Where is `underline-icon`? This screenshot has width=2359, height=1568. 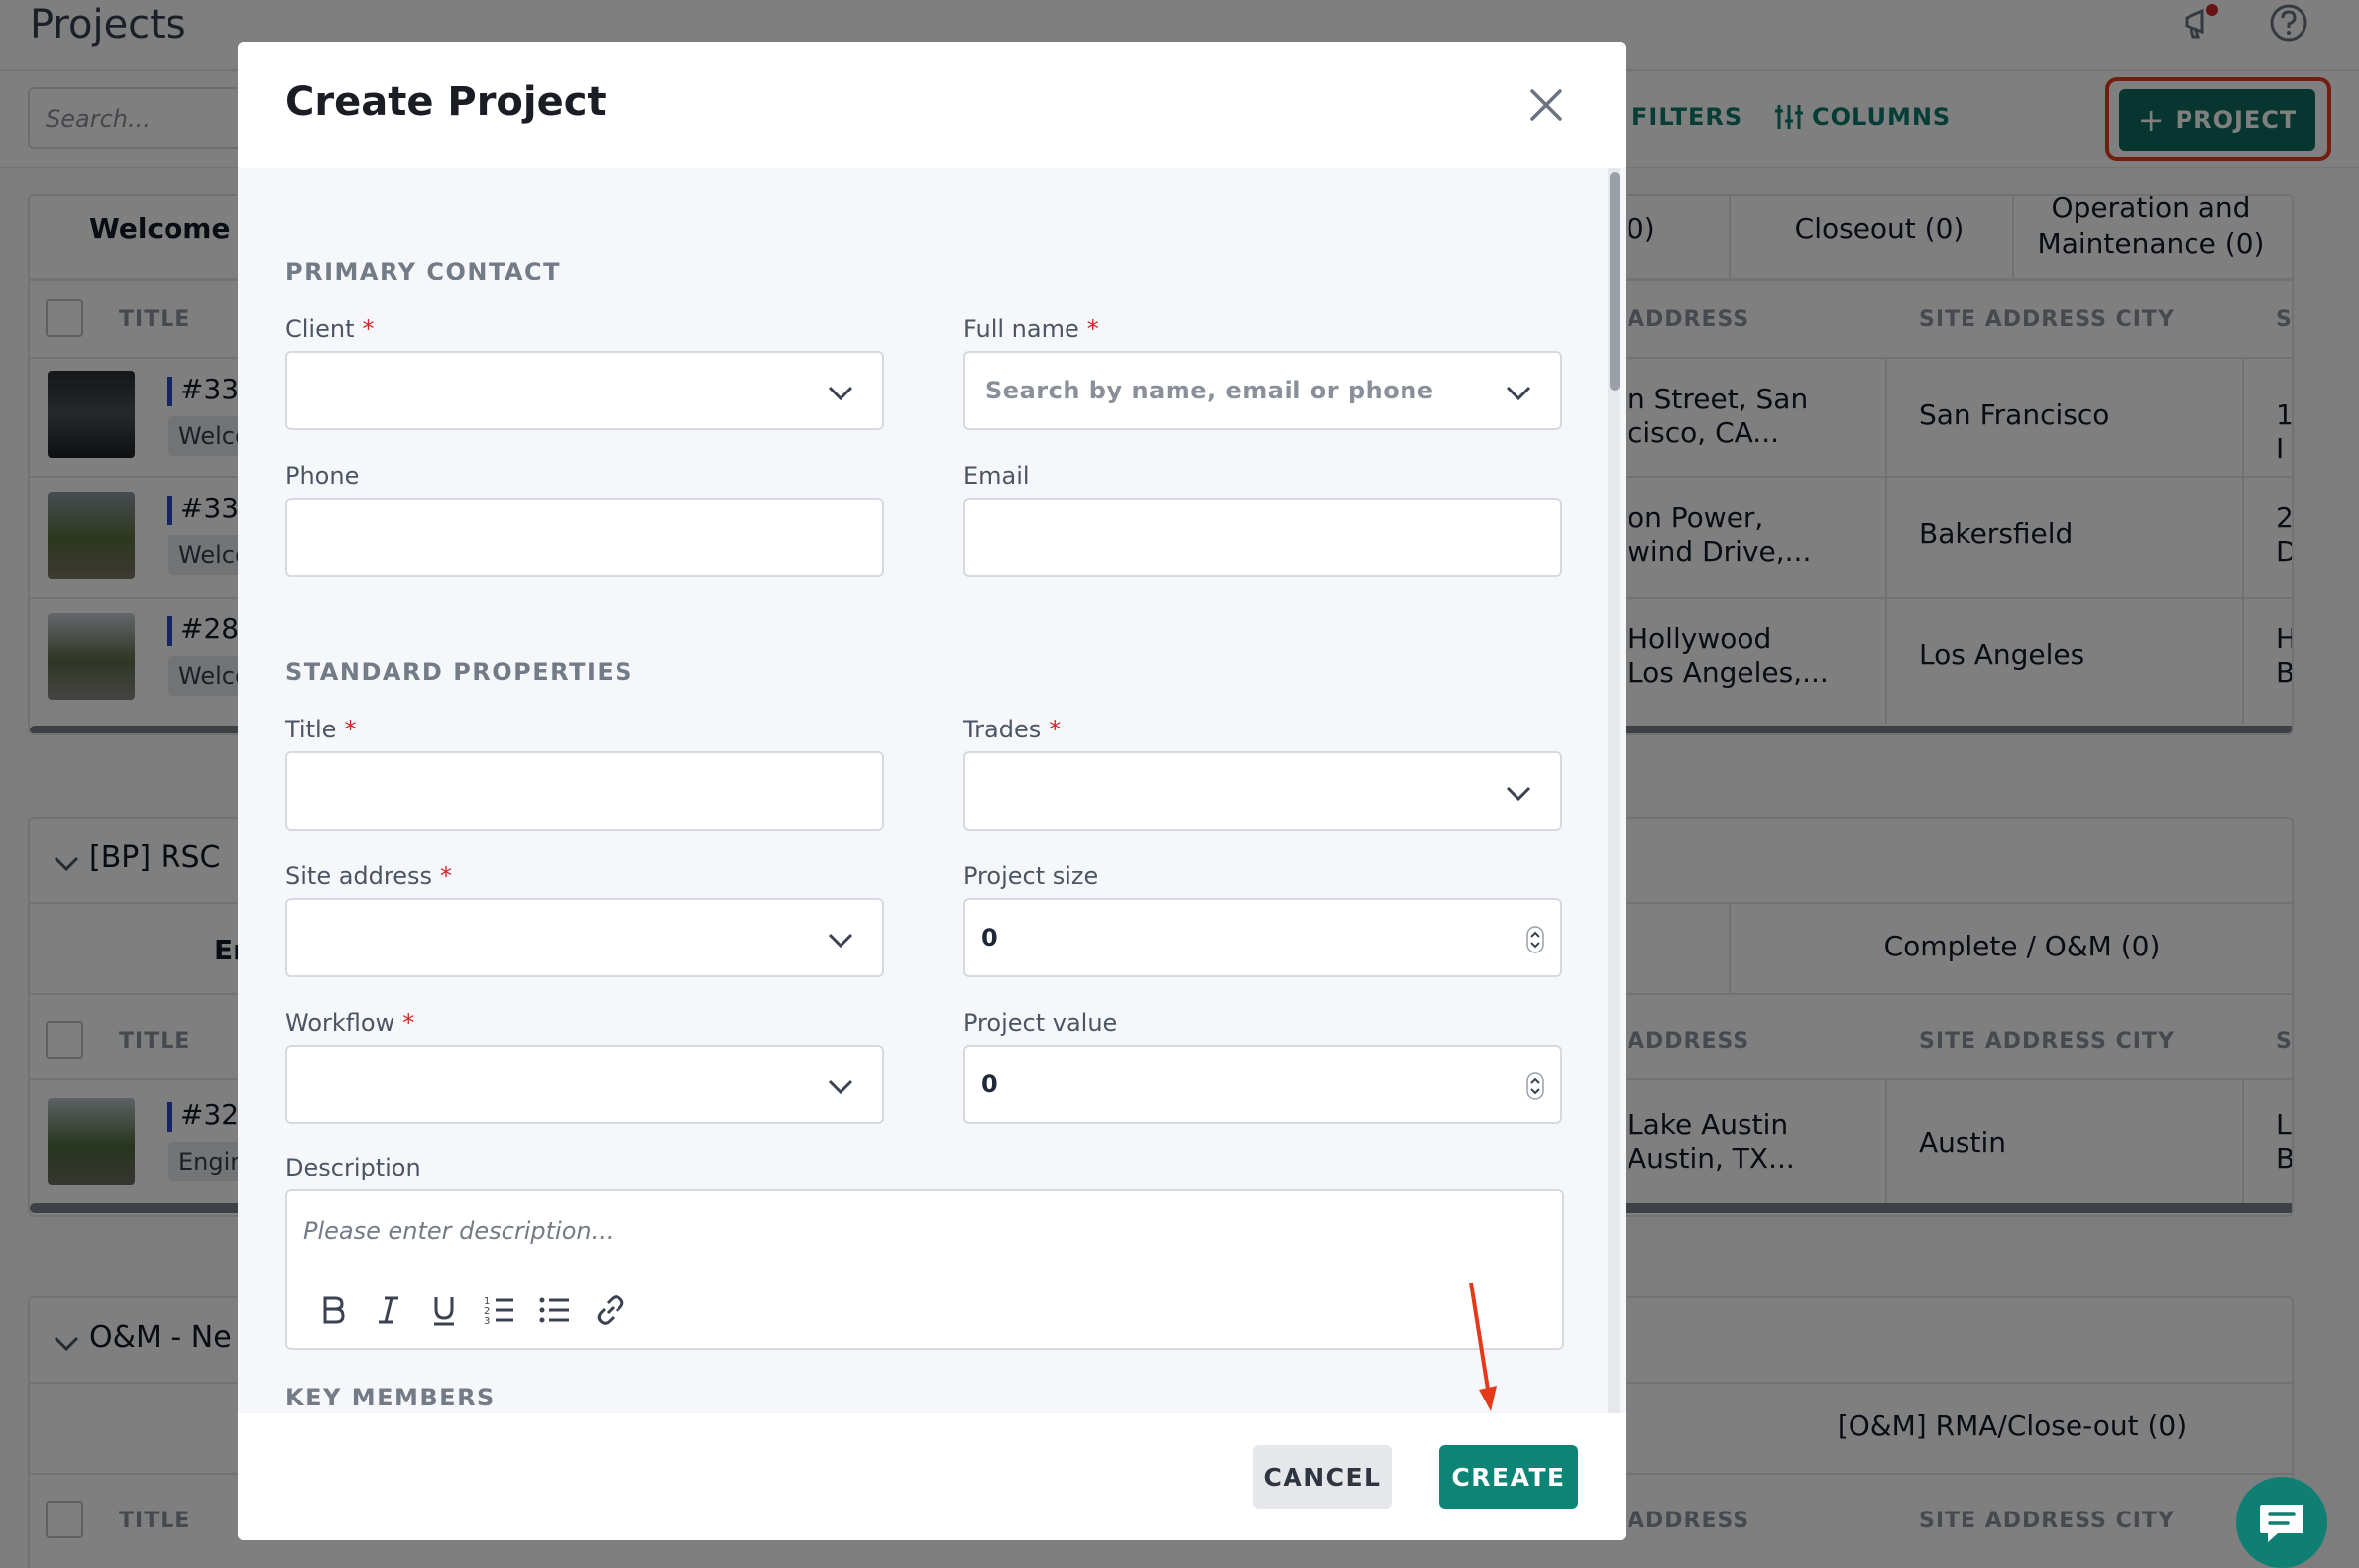
underline-icon is located at coordinates (444, 1310).